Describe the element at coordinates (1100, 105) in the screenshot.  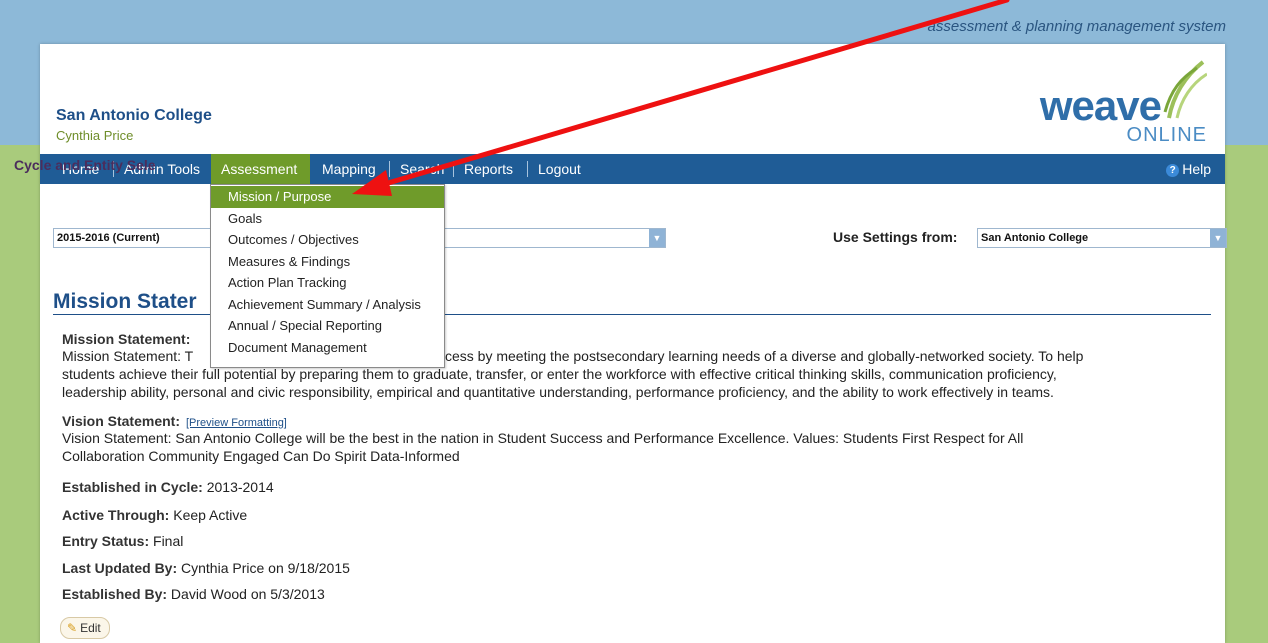
I see `logo-wordmark: weave` at that location.